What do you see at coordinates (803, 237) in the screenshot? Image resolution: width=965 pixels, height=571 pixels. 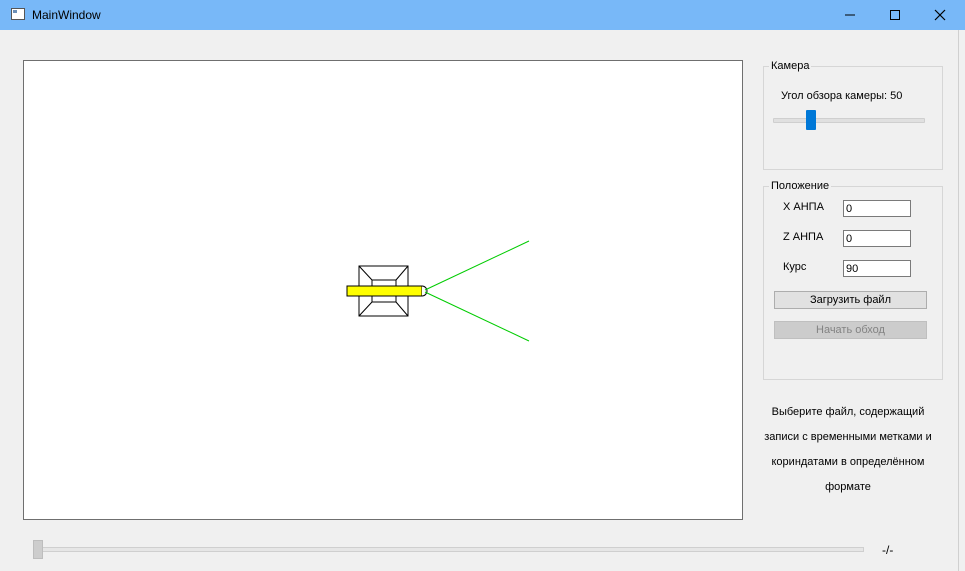 I see `z-label: Z АНПА` at bounding box center [803, 237].